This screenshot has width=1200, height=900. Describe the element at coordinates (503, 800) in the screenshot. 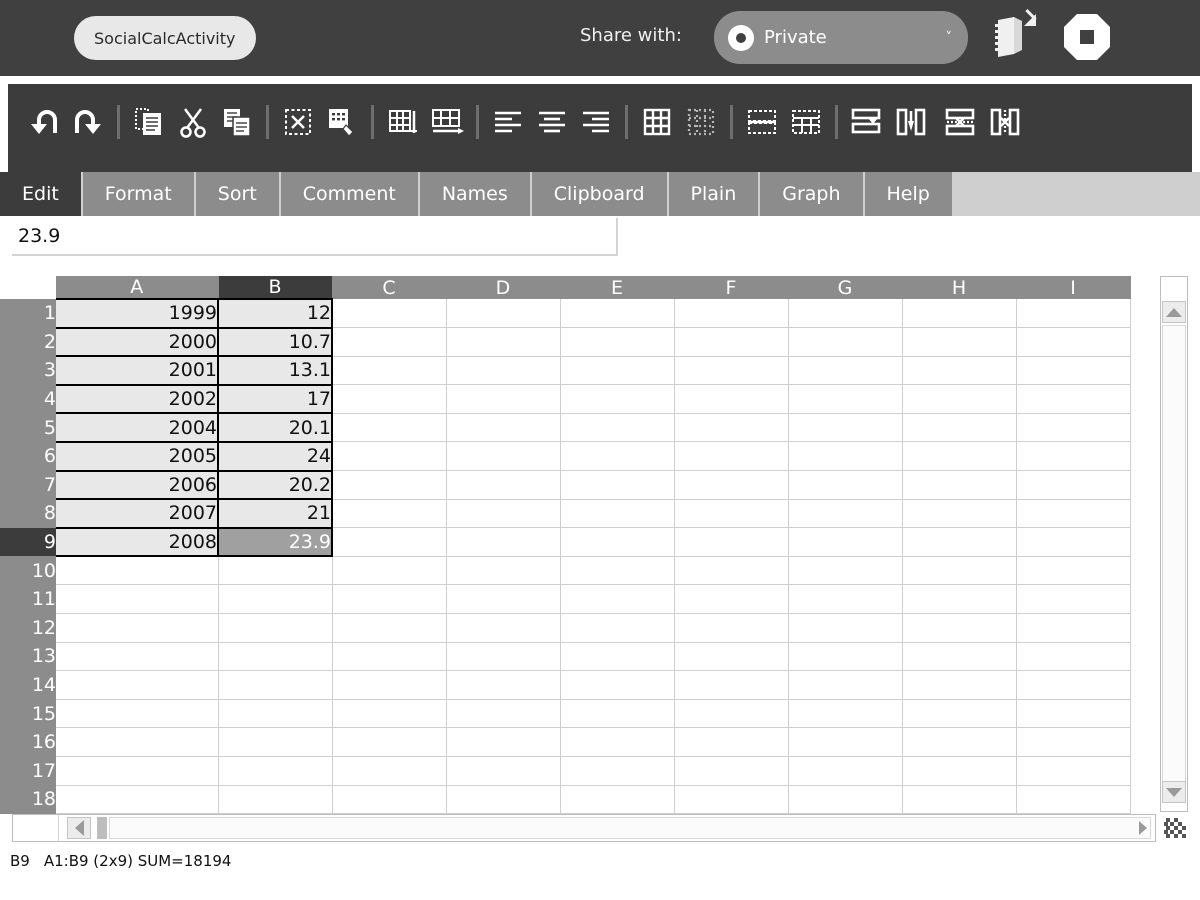

I see `cell-D18` at that location.